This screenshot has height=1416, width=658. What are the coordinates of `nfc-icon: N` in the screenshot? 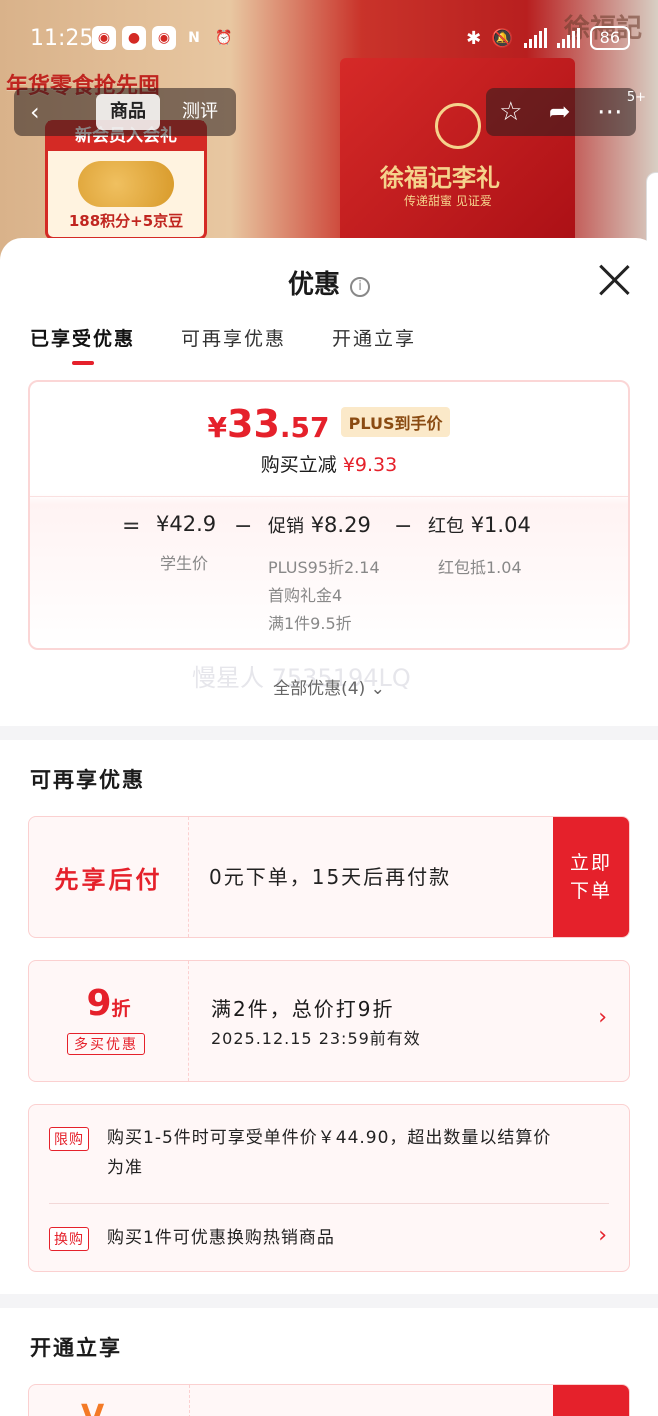 It's located at (194, 38).